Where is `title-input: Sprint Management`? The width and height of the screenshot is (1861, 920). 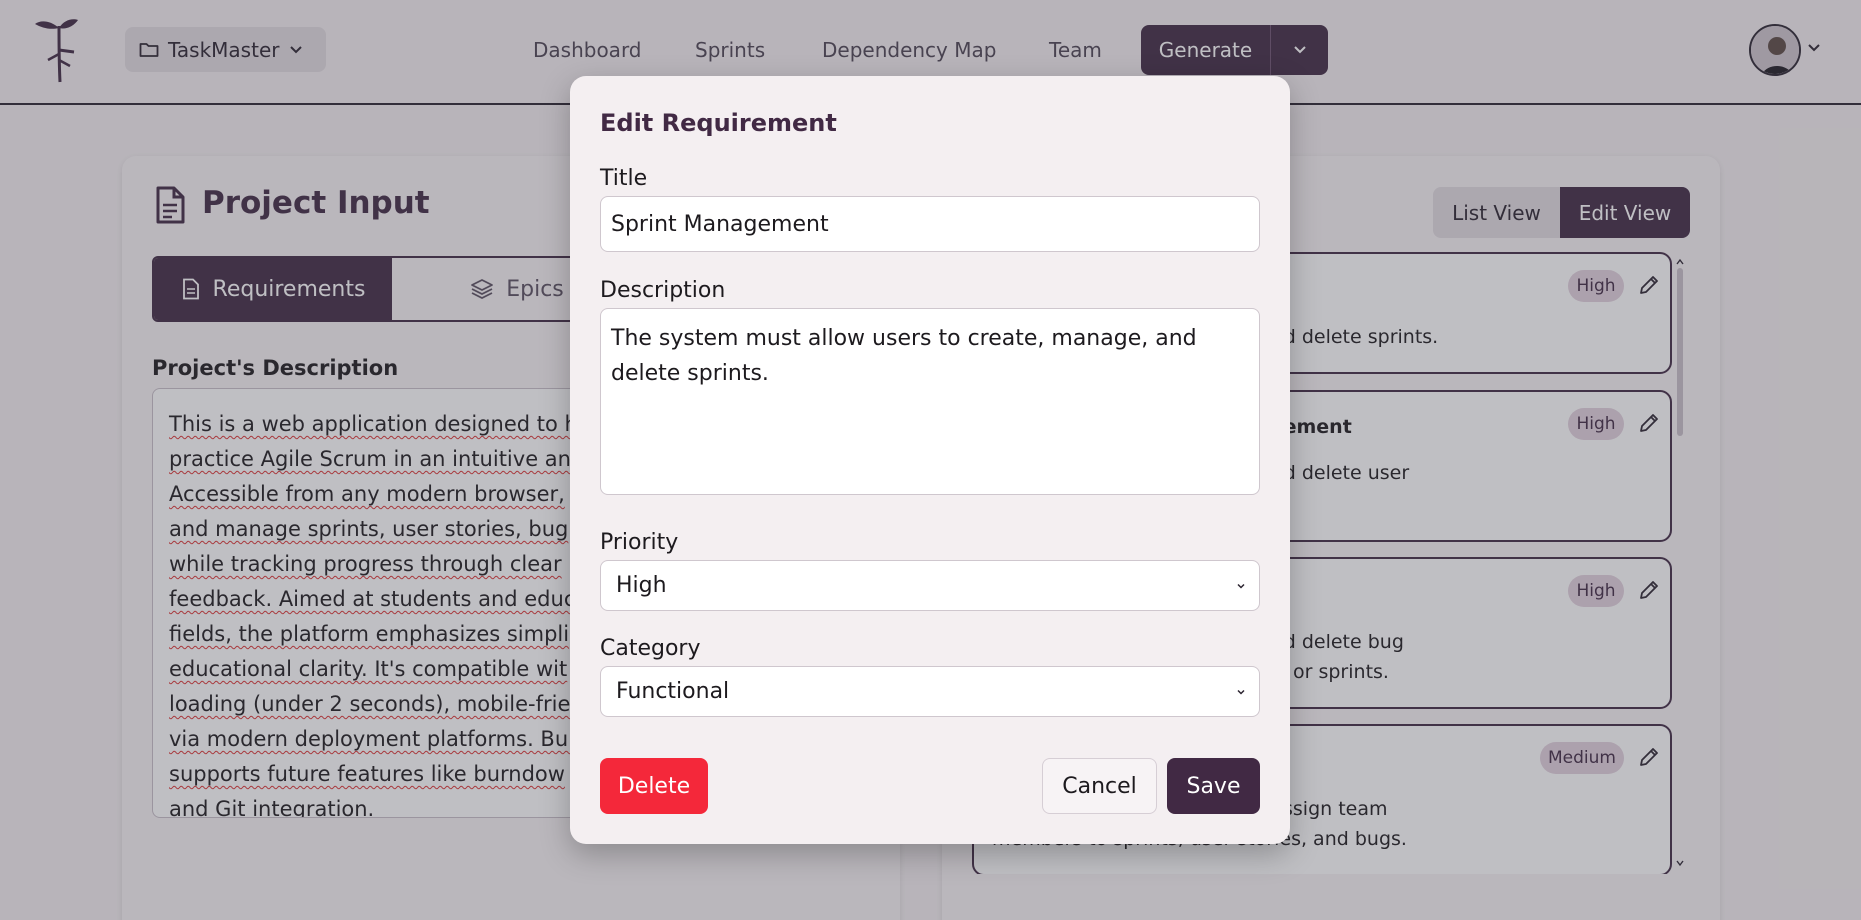
title-input: Sprint Management is located at coordinates (930, 224).